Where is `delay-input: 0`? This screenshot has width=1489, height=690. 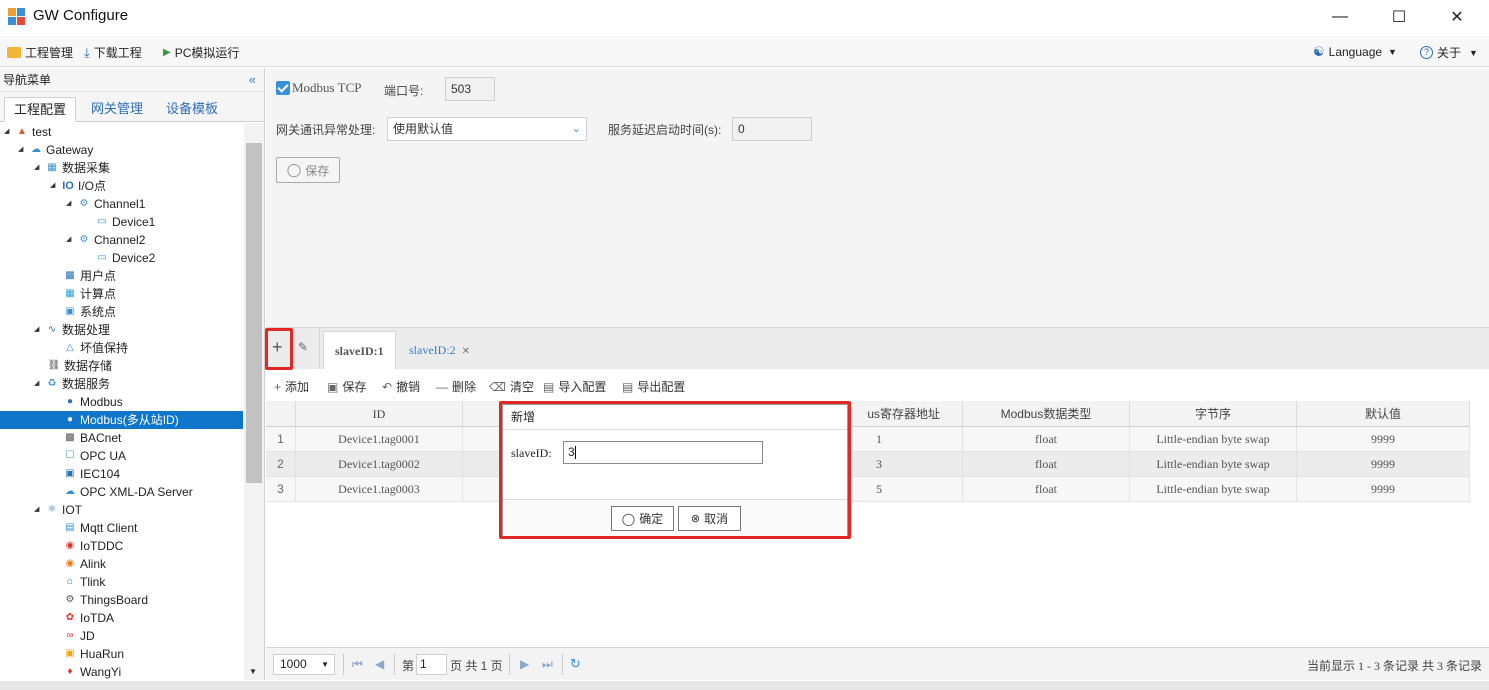 delay-input: 0 is located at coordinates (772, 129).